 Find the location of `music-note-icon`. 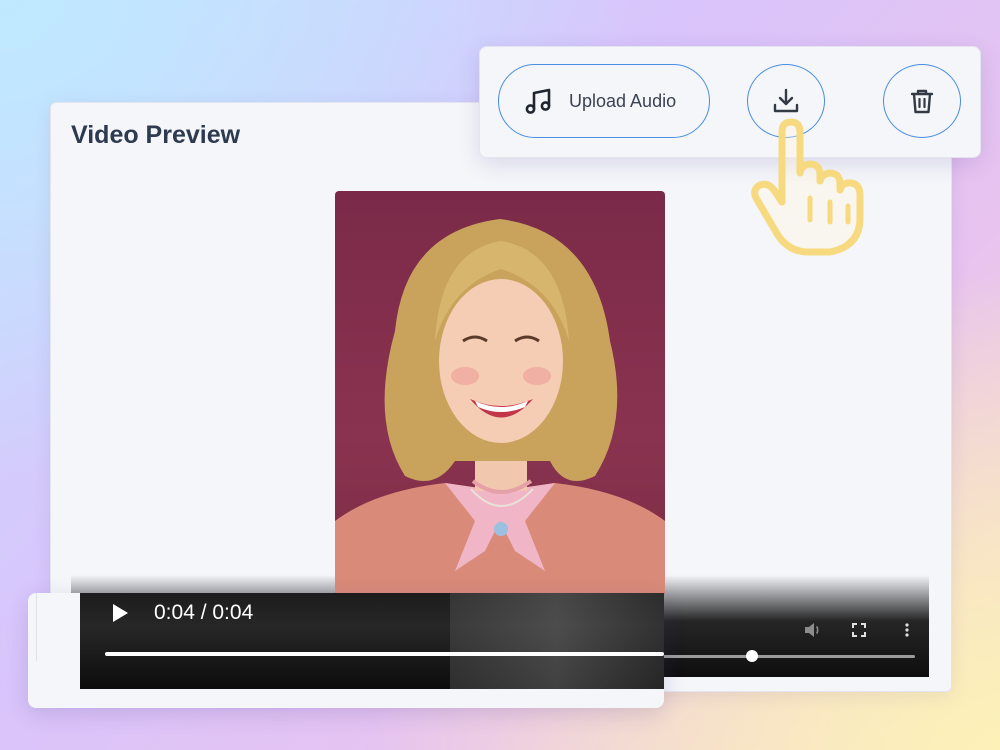

music-note-icon is located at coordinates (538, 101).